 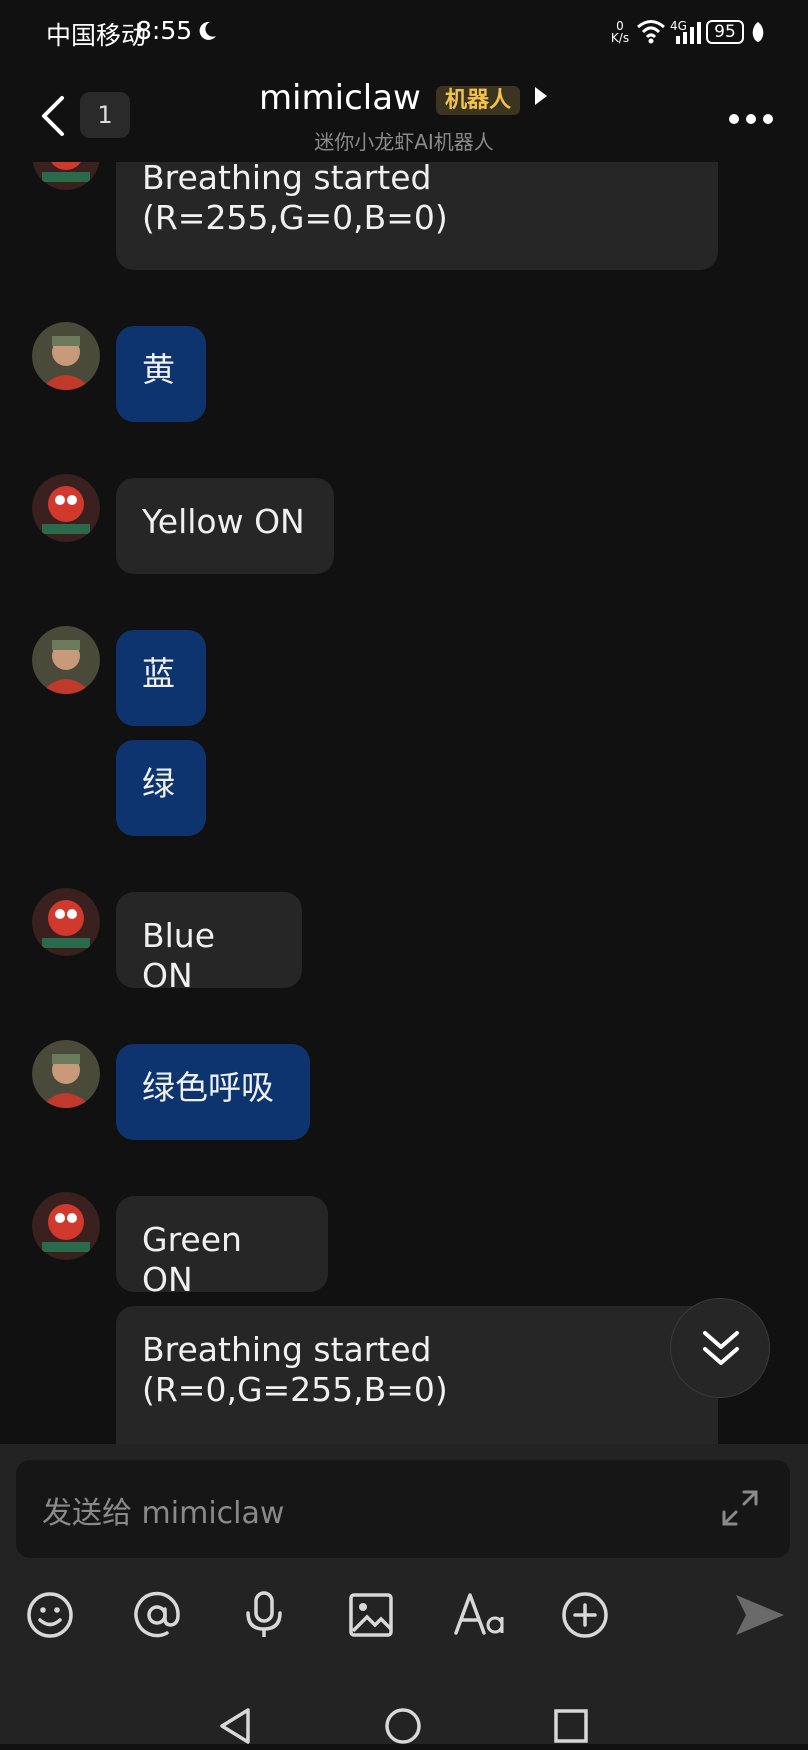 I want to click on double-chevron-down-icon, so click(x=721, y=1351).